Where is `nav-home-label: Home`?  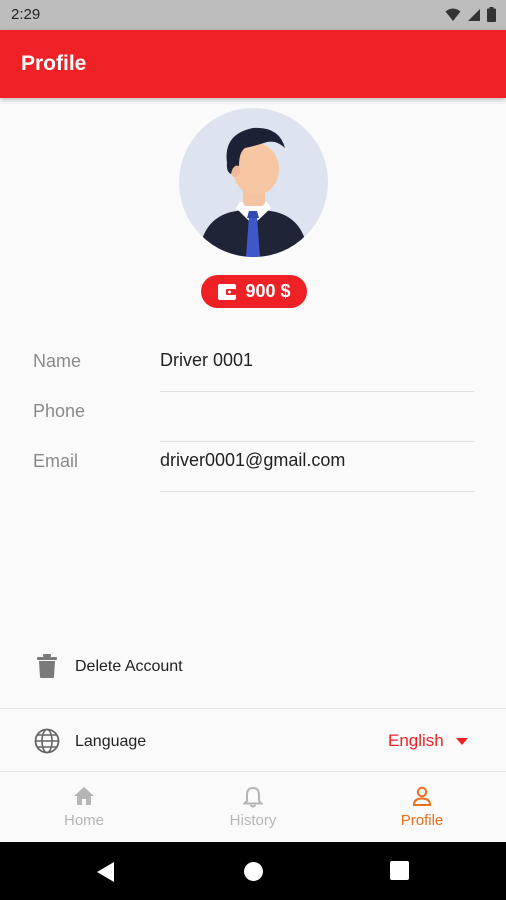
nav-home-label: Home is located at coordinates (83, 820).